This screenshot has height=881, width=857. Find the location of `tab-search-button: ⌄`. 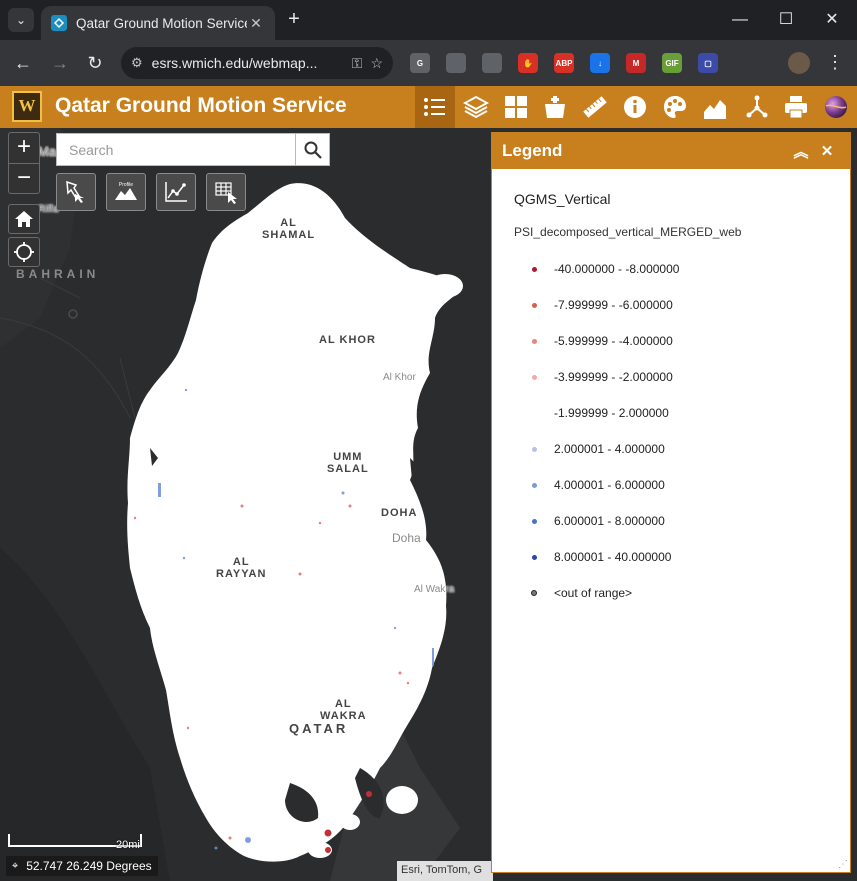

tab-search-button: ⌄ is located at coordinates (21, 20).